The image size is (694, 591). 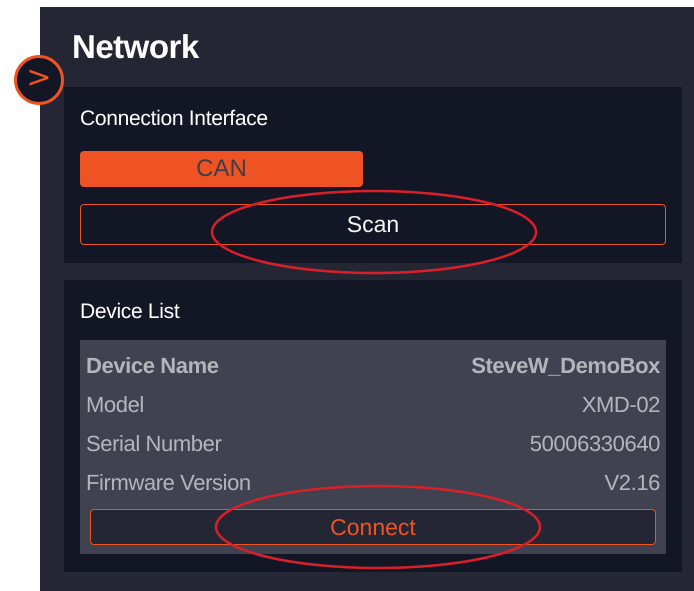 What do you see at coordinates (168, 483) in the screenshot?
I see `field-label: Firmware Version` at bounding box center [168, 483].